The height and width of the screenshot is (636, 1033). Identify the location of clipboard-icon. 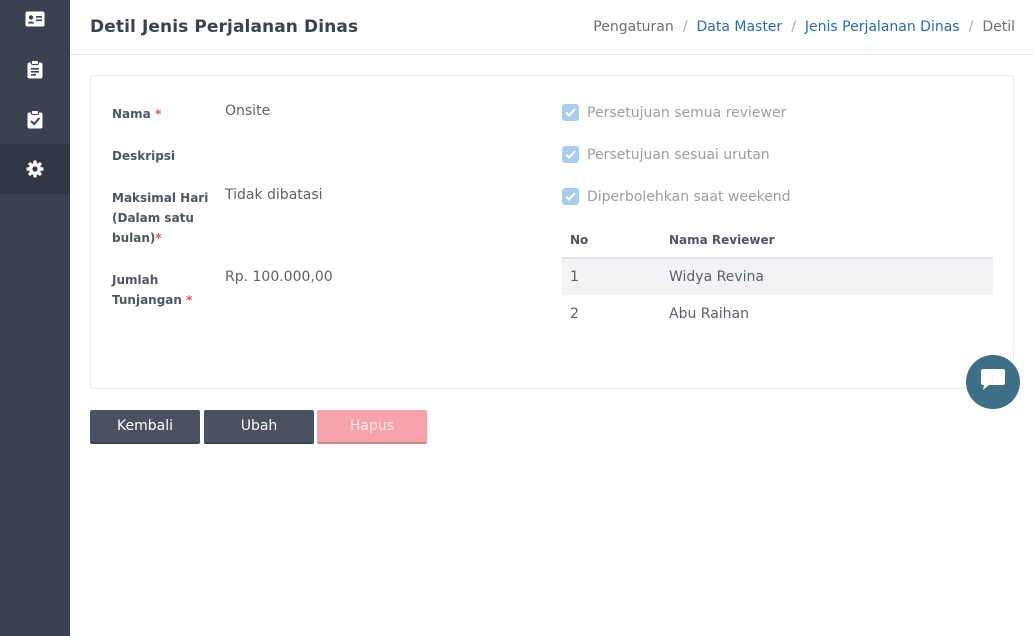
(35, 69).